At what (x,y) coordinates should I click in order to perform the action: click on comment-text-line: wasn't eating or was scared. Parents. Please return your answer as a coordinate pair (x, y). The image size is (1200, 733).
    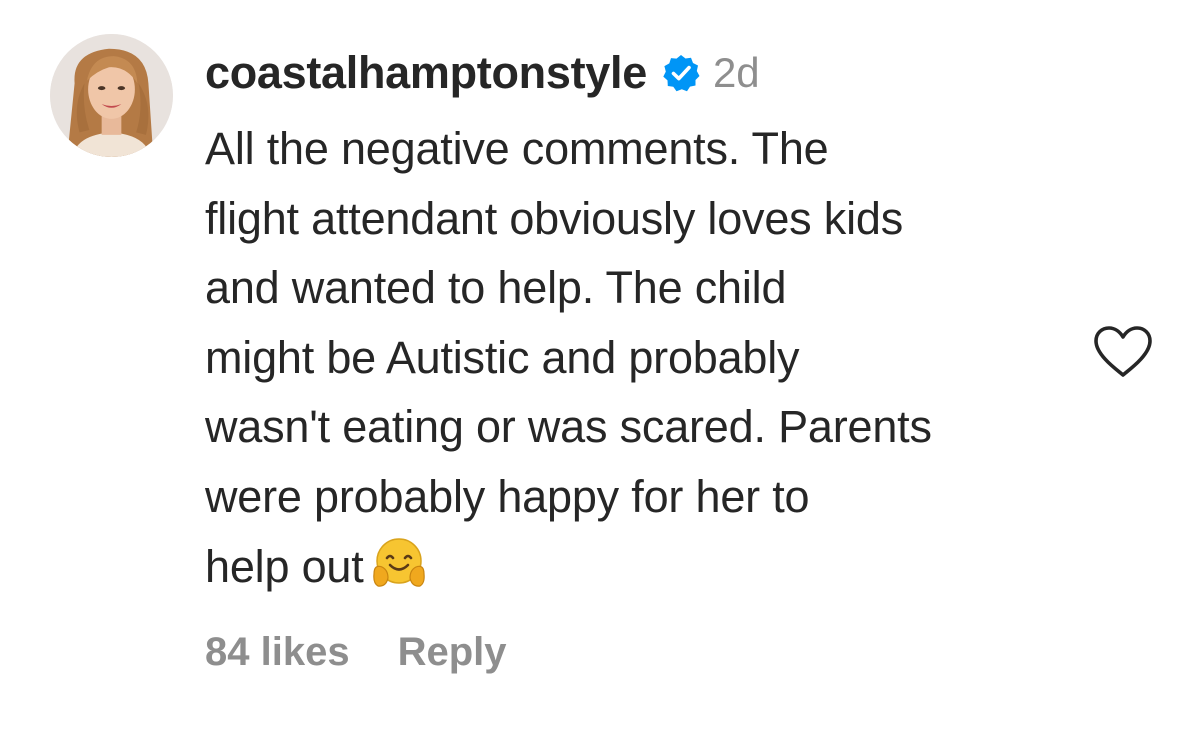
    Looking at the image, I should click on (568, 427).